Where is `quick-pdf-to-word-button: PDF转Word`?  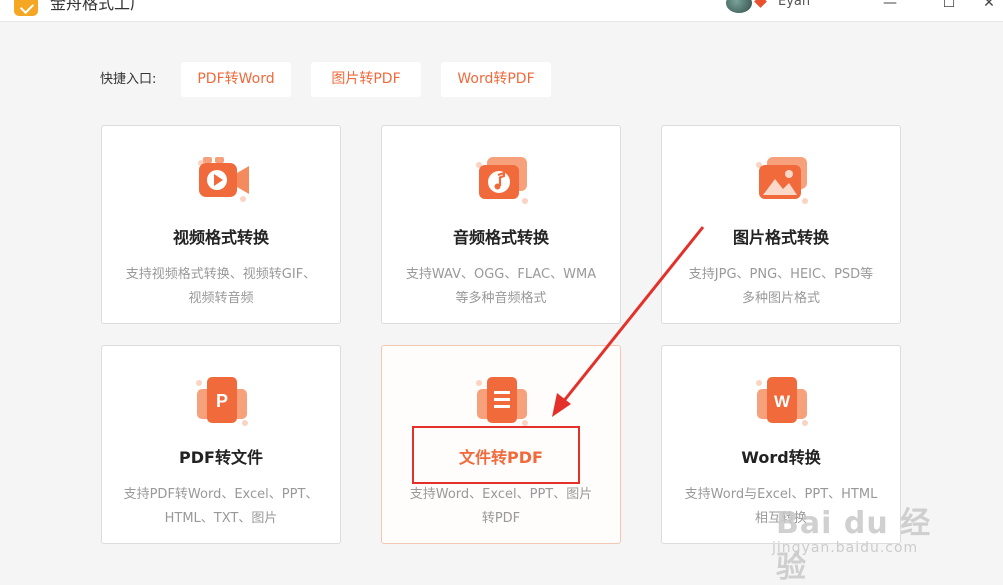
quick-pdf-to-word-button: PDF转Word is located at coordinates (236, 79).